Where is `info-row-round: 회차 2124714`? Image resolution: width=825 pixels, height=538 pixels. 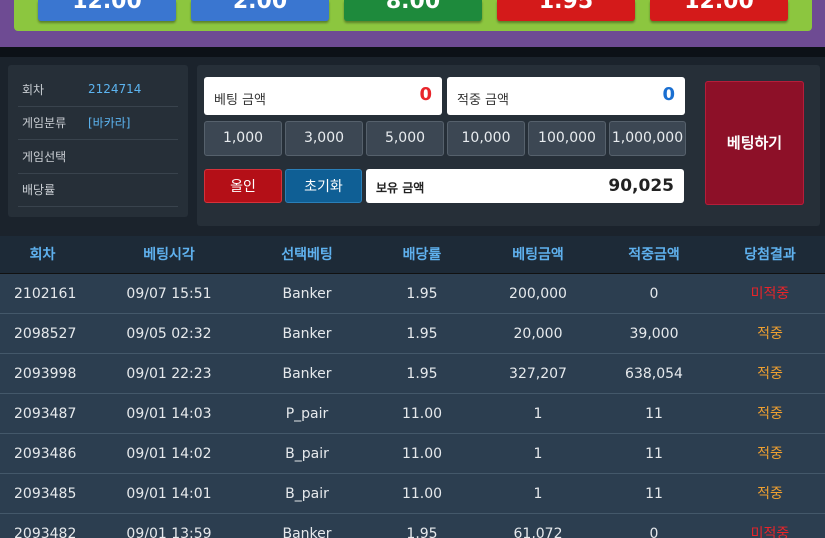
info-row-round: 회차 2124714 is located at coordinates (98, 90).